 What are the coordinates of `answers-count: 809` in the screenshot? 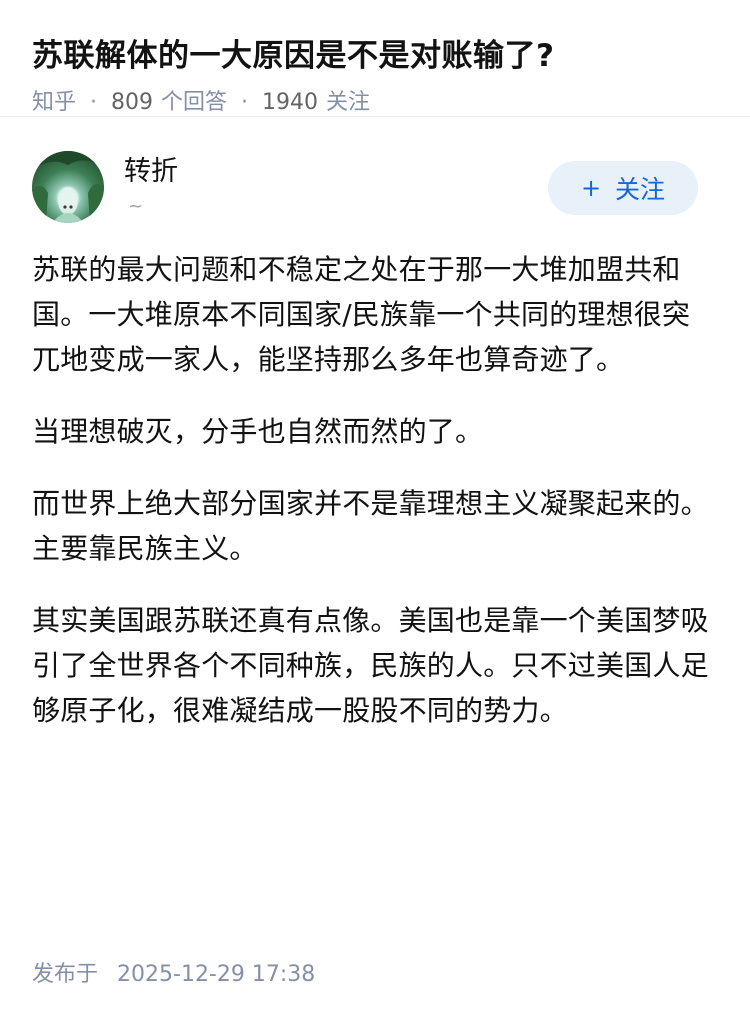 It's located at (132, 102).